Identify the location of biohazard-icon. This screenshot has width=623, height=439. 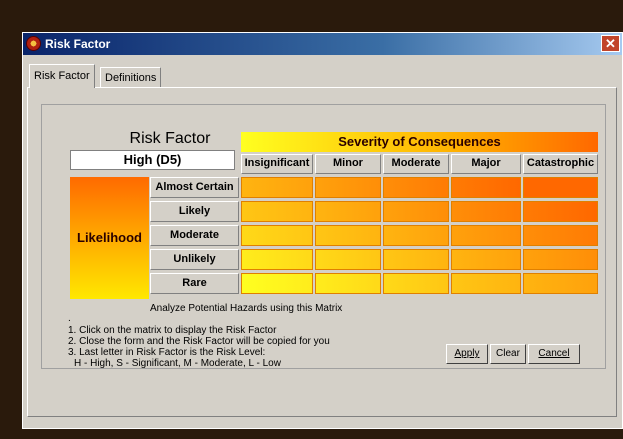
(33, 43).